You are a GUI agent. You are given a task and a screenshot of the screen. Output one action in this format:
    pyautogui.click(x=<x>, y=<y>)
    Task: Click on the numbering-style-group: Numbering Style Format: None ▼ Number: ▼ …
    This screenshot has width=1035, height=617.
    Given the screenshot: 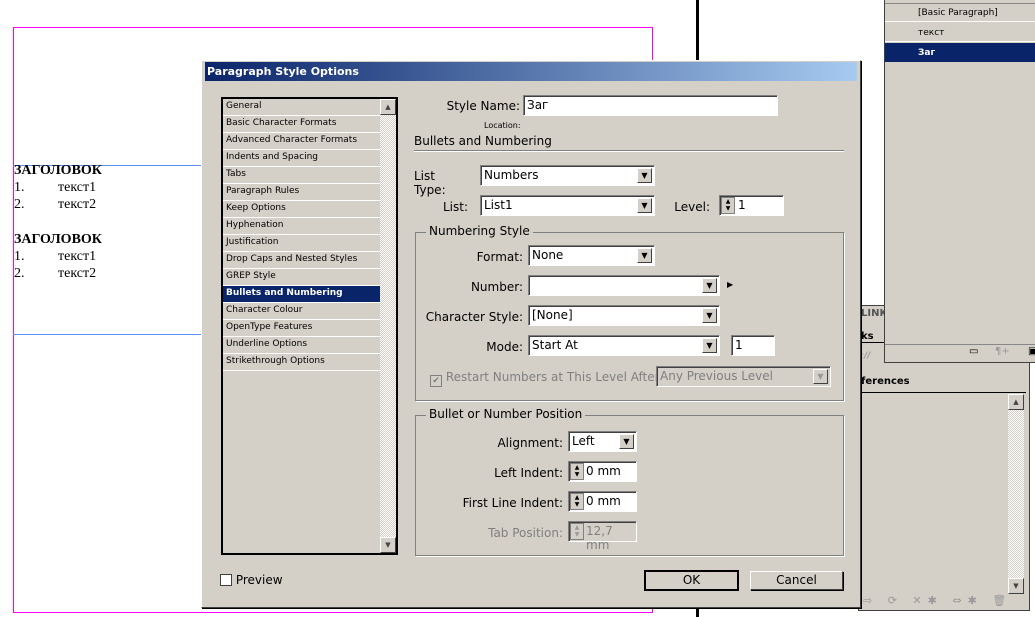 What is the action you would take?
    pyautogui.click(x=629, y=312)
    